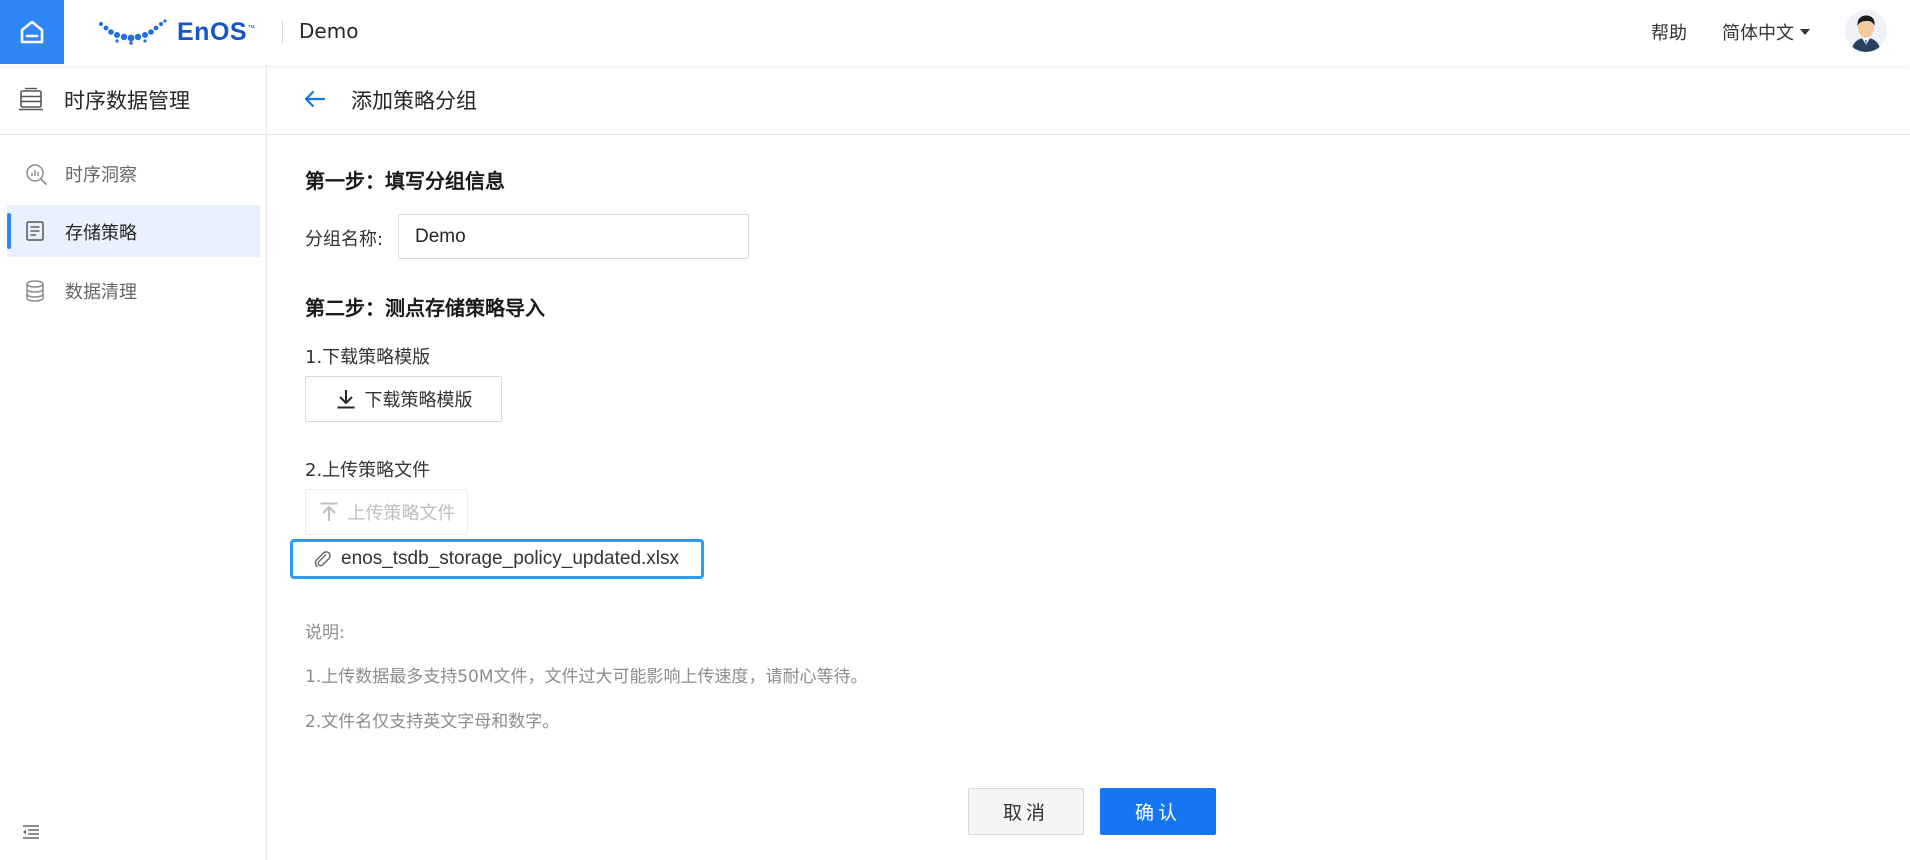 The image size is (1910, 860). I want to click on back-button, so click(315, 101).